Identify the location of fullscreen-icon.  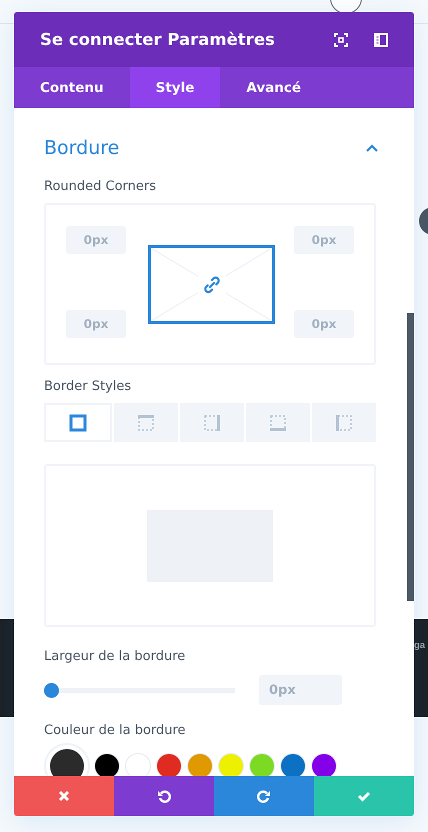
(341, 39).